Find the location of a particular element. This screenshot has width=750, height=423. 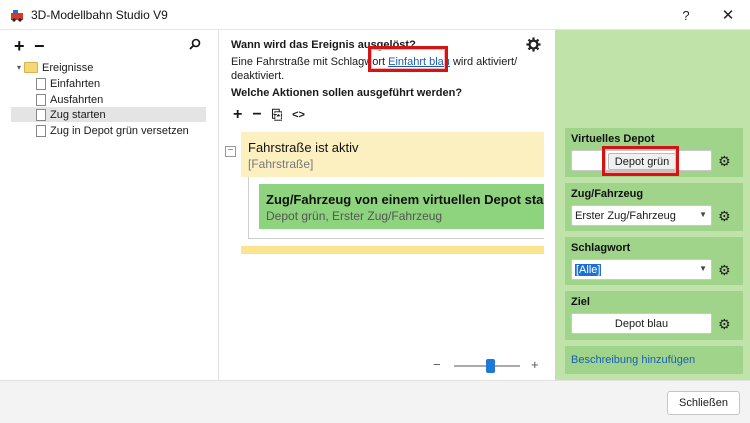

trigger-desc-prefix: Eine Fahrstraße mit Schlagwort is located at coordinates (310, 62).